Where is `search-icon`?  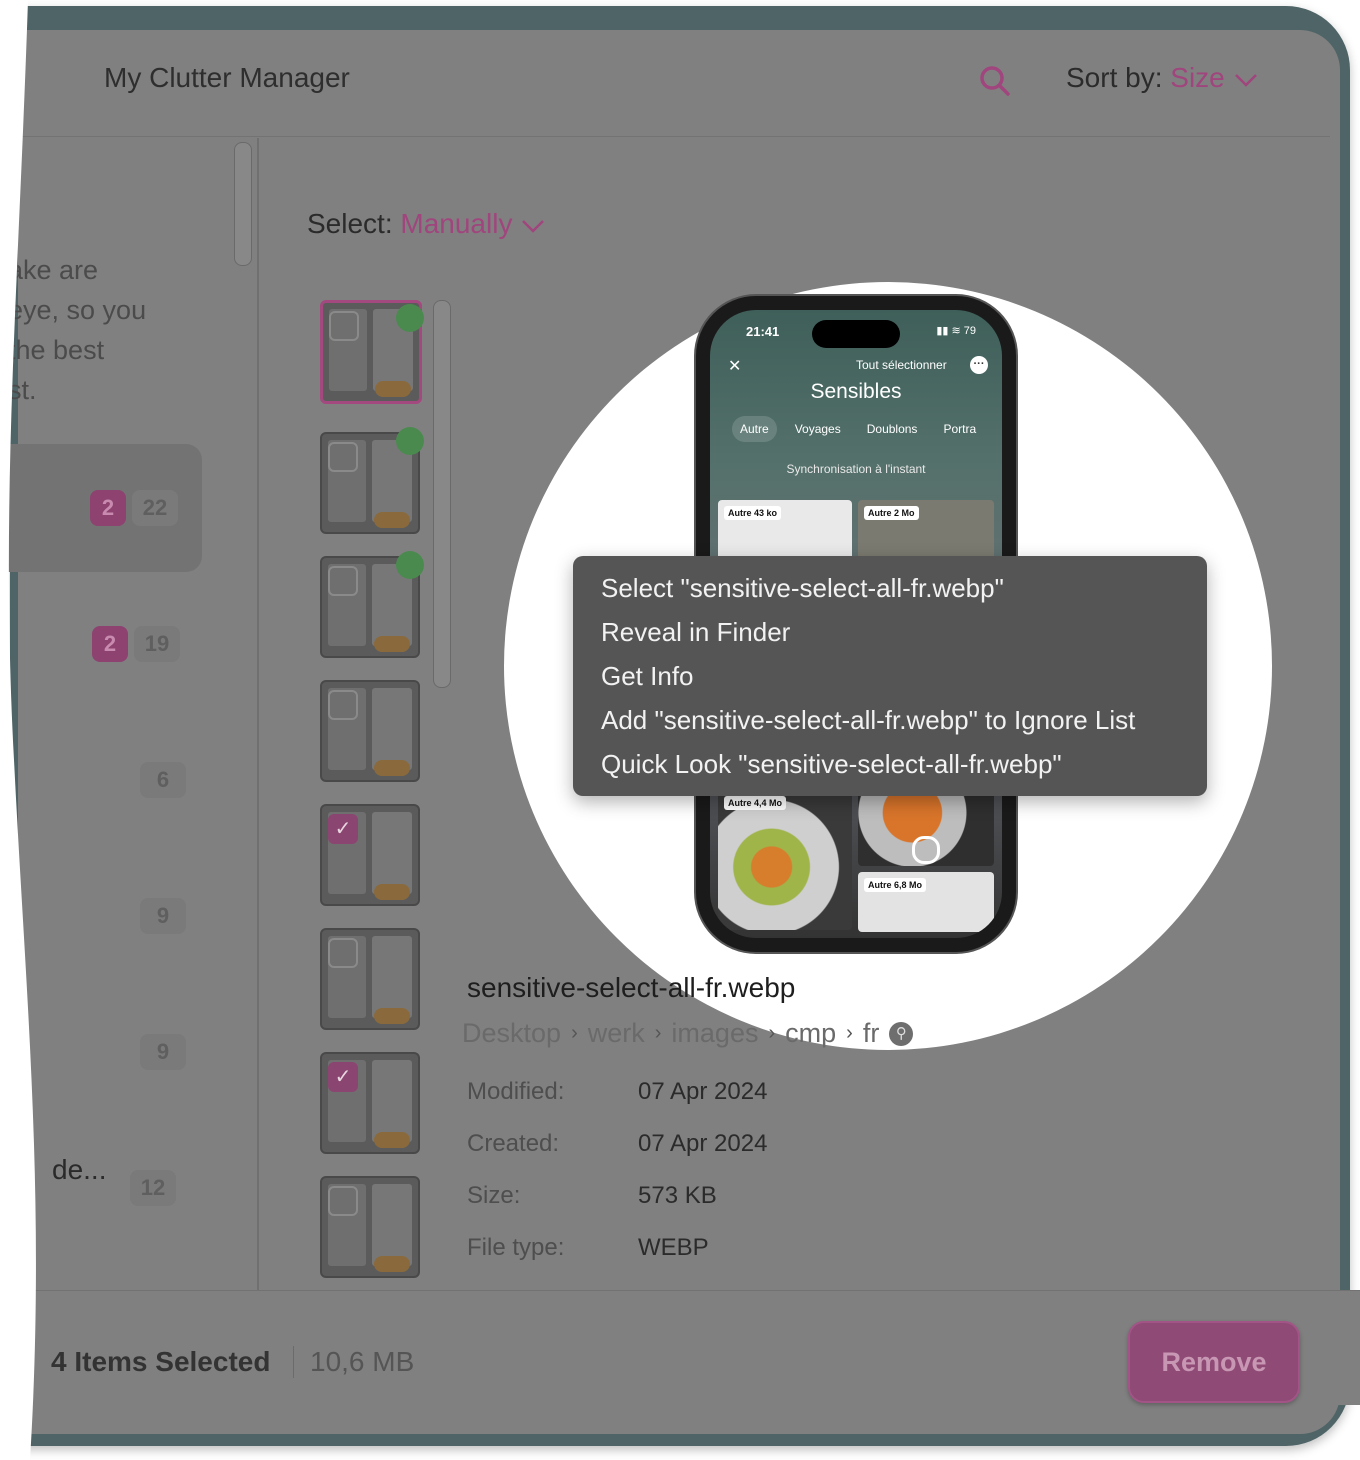
search-icon is located at coordinates (995, 81).